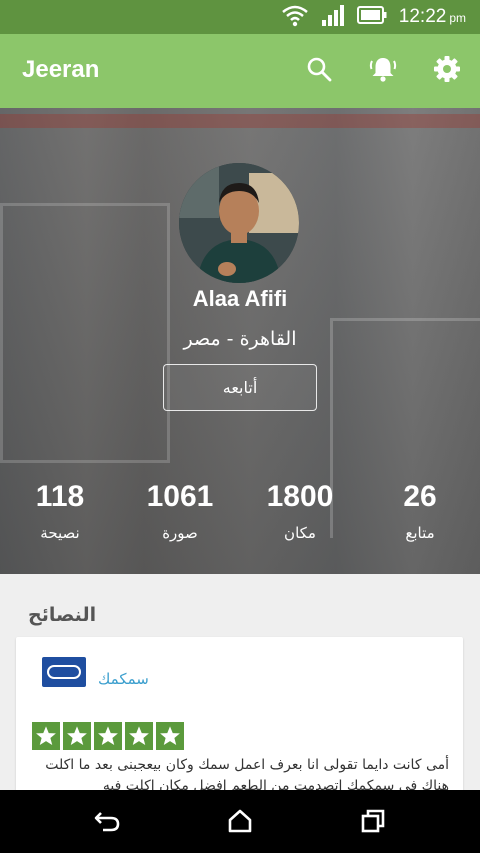  I want to click on profile-stats: 26 متابع 1800 مكان 1061 صورة 118 نصيحة, so click(240, 515).